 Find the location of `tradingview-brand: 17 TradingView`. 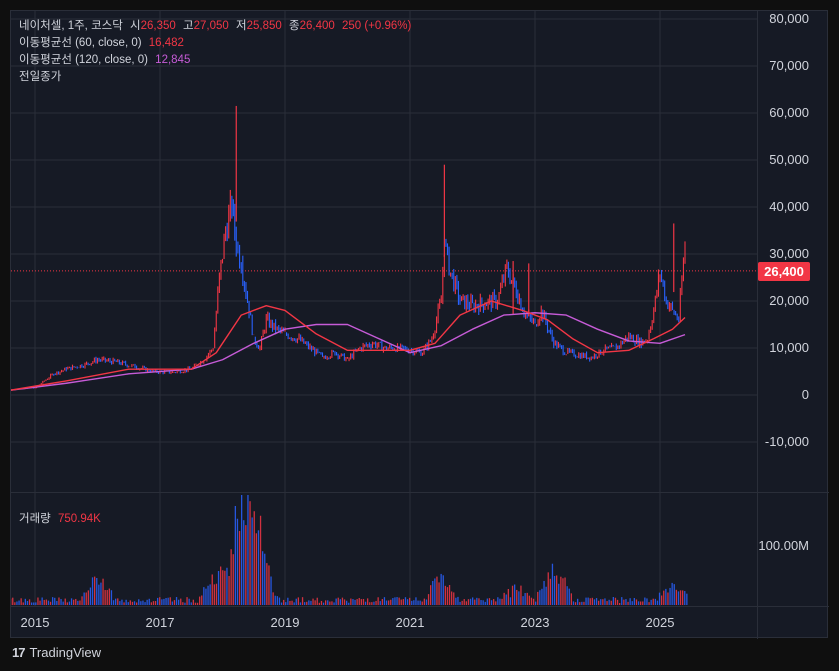

tradingview-brand: 17 TradingView is located at coordinates (56, 652).